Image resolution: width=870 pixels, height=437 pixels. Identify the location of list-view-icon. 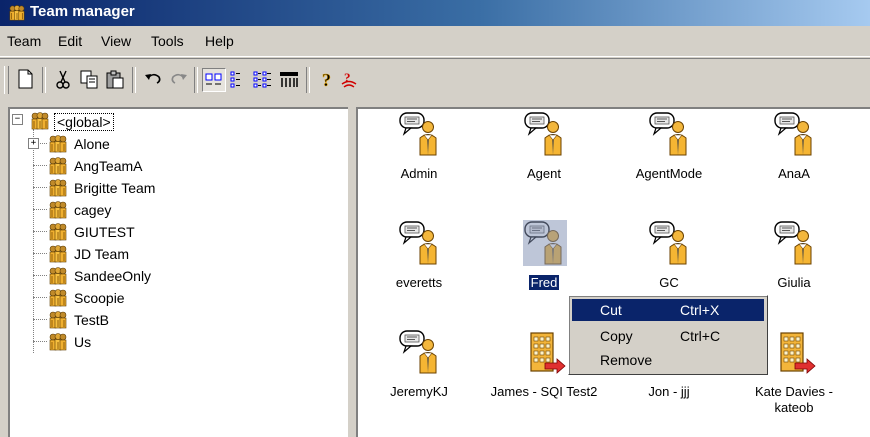
(263, 79).